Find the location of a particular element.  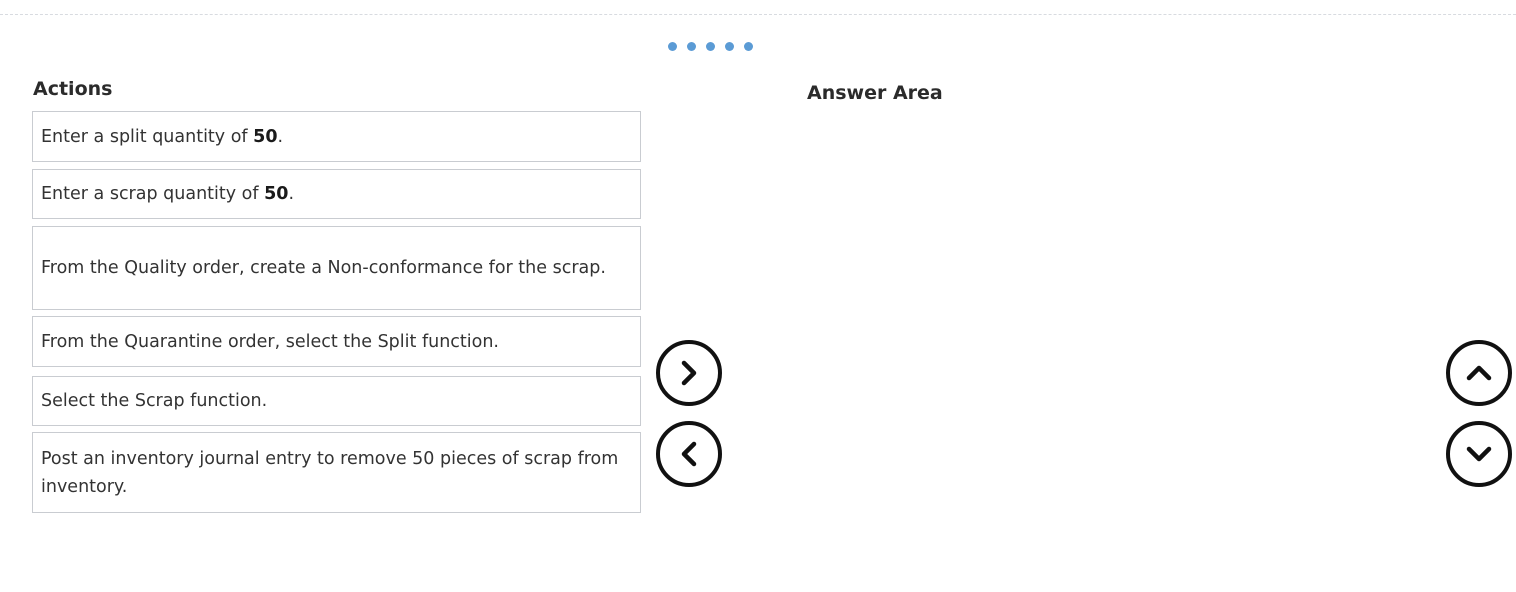

move-down-button is located at coordinates (1479, 454).